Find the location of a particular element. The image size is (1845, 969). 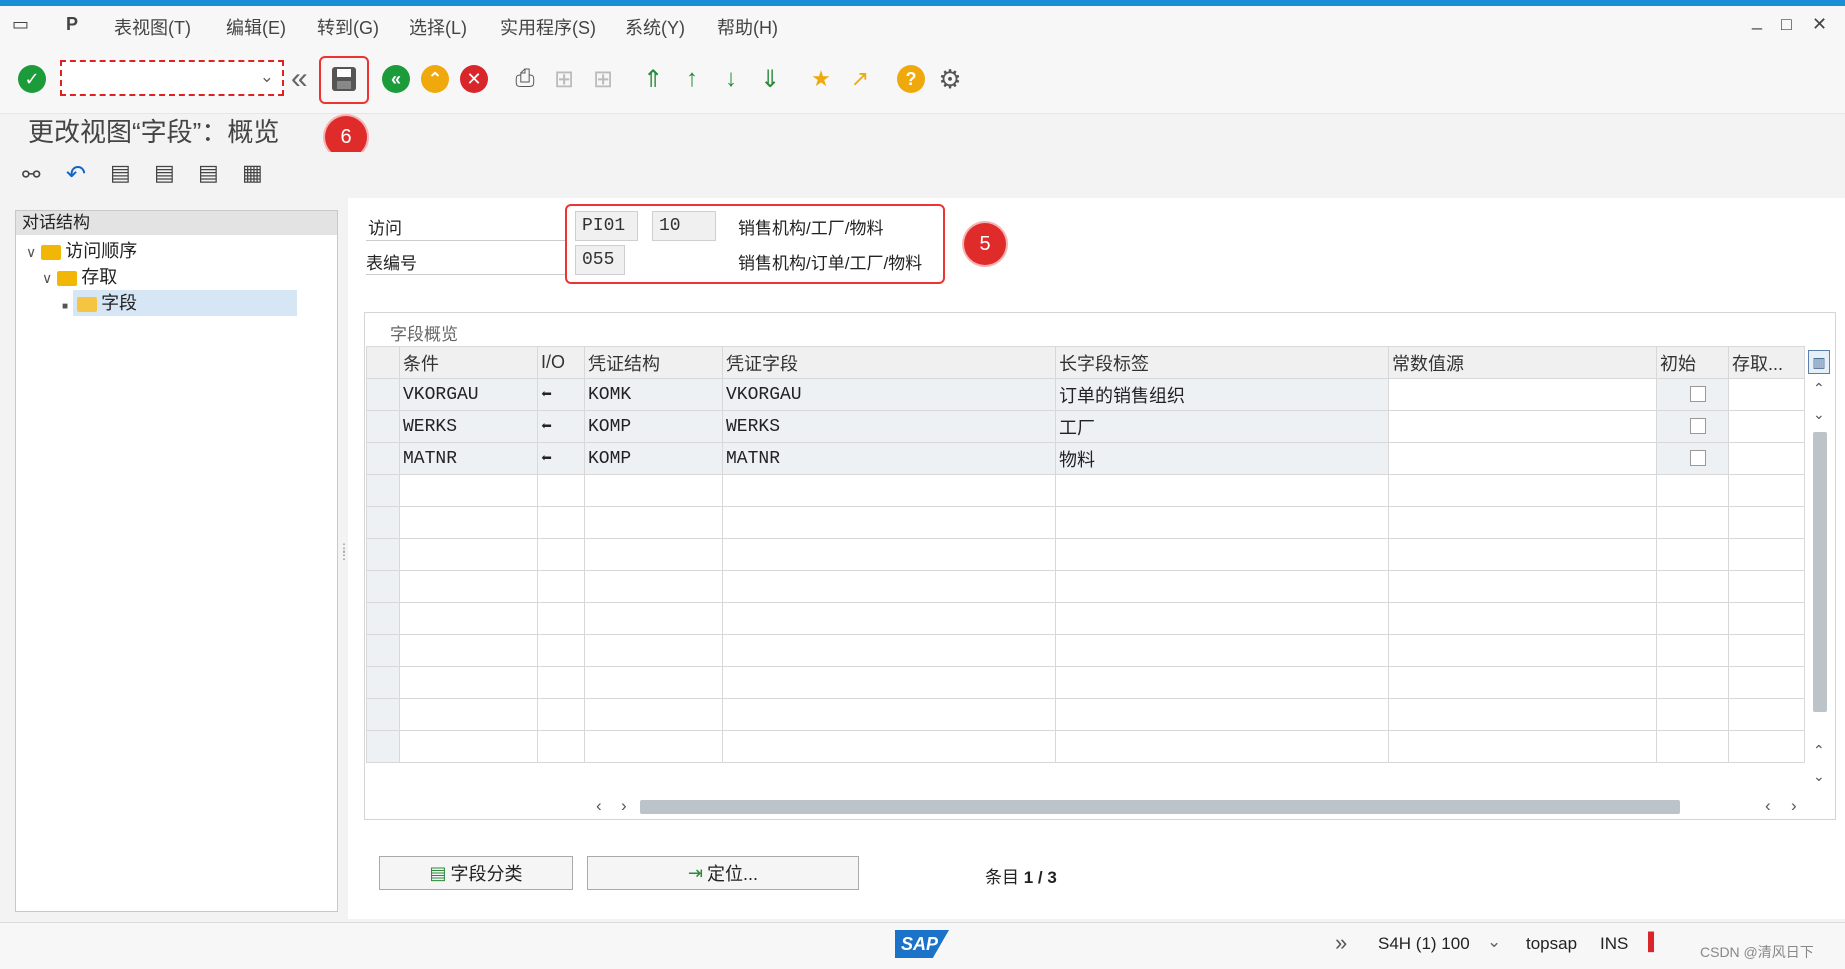

entry-value: 1 / 3 is located at coordinates (1040, 877).